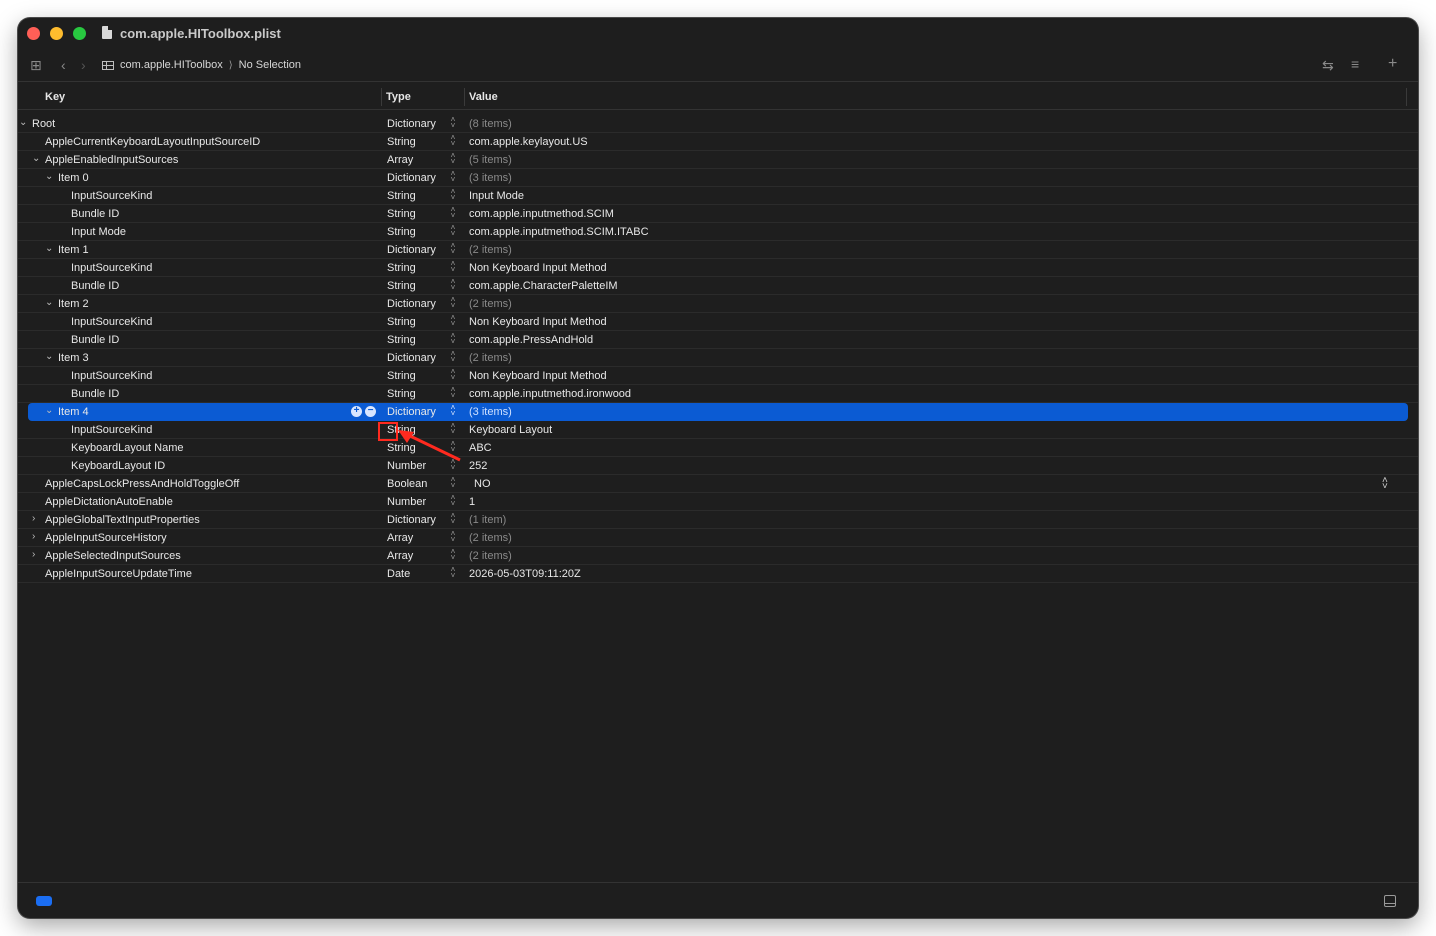 This screenshot has width=1436, height=936. I want to click on key-column-header: Key, so click(55, 97).